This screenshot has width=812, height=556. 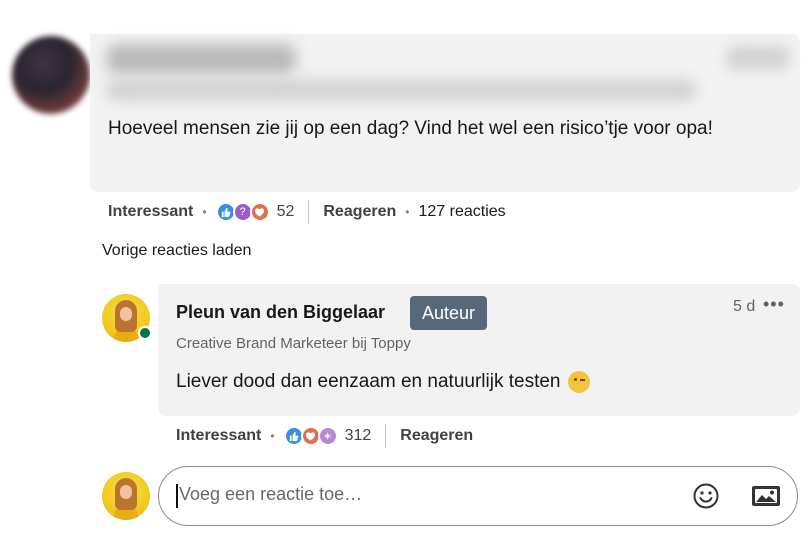 I want to click on reply-actions: Interessant • ✦ 312 Reageren, so click(x=324, y=436).